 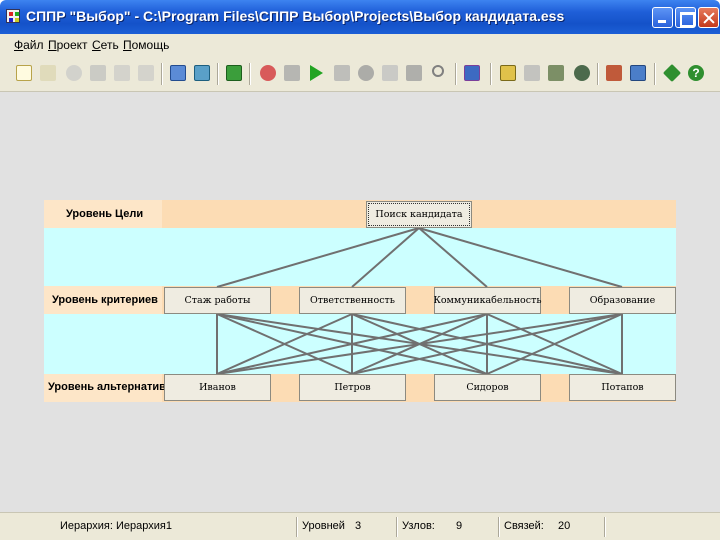 What do you see at coordinates (564, 526) in the screenshot?
I see `status-links-value: 20` at bounding box center [564, 526].